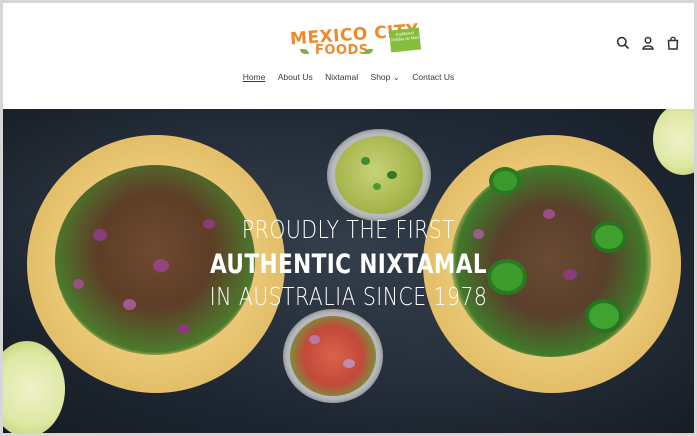 The height and width of the screenshot is (436, 697). I want to click on account-icon, so click(648, 43).